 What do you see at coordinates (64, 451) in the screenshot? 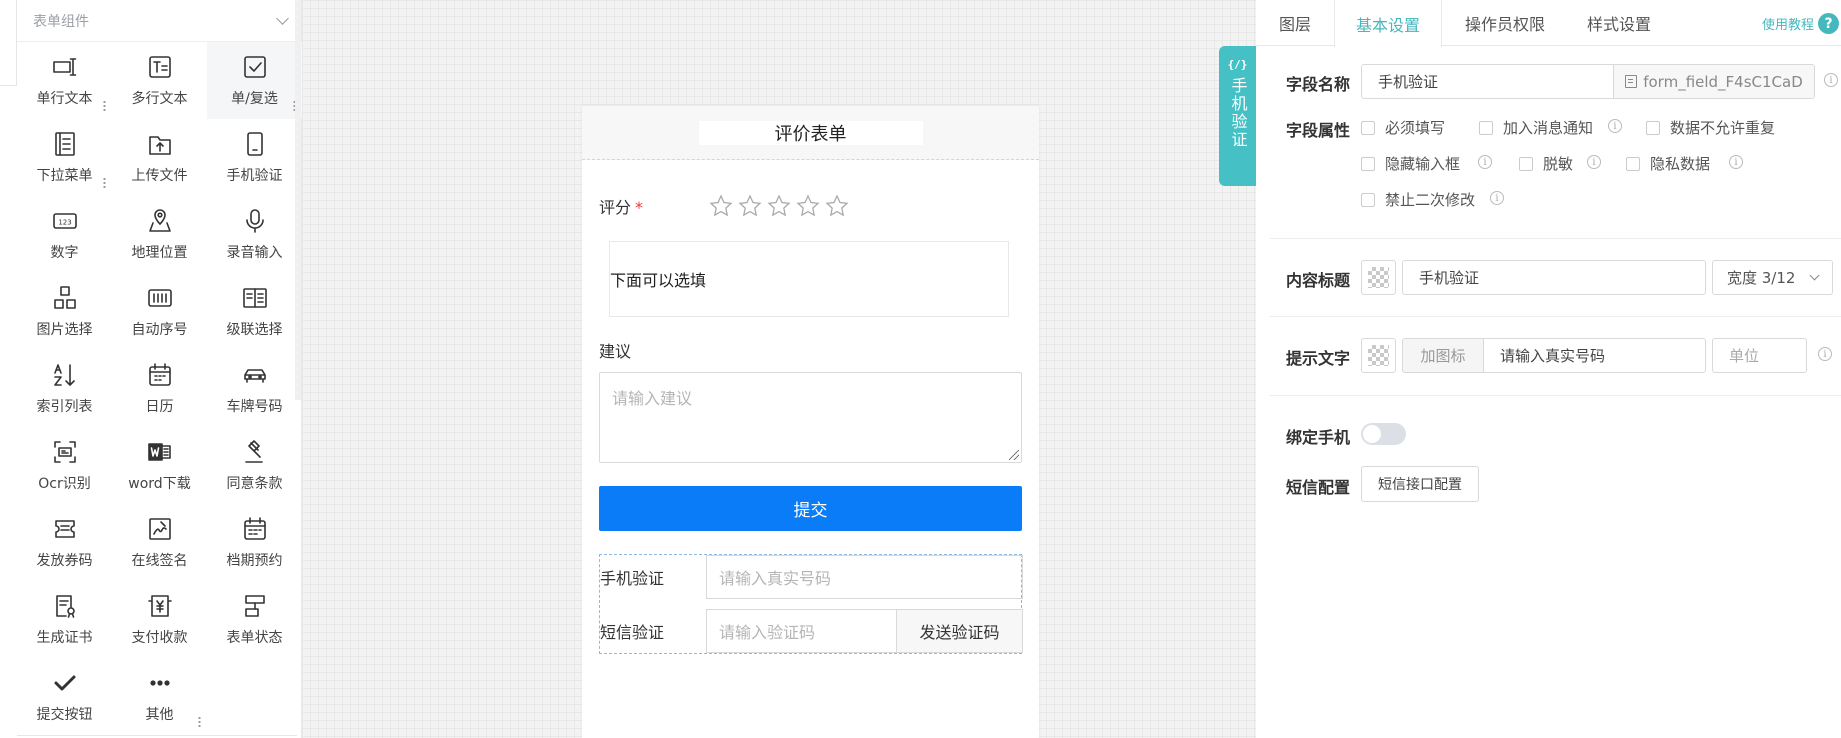
I see `ocr-scan-icon` at bounding box center [64, 451].